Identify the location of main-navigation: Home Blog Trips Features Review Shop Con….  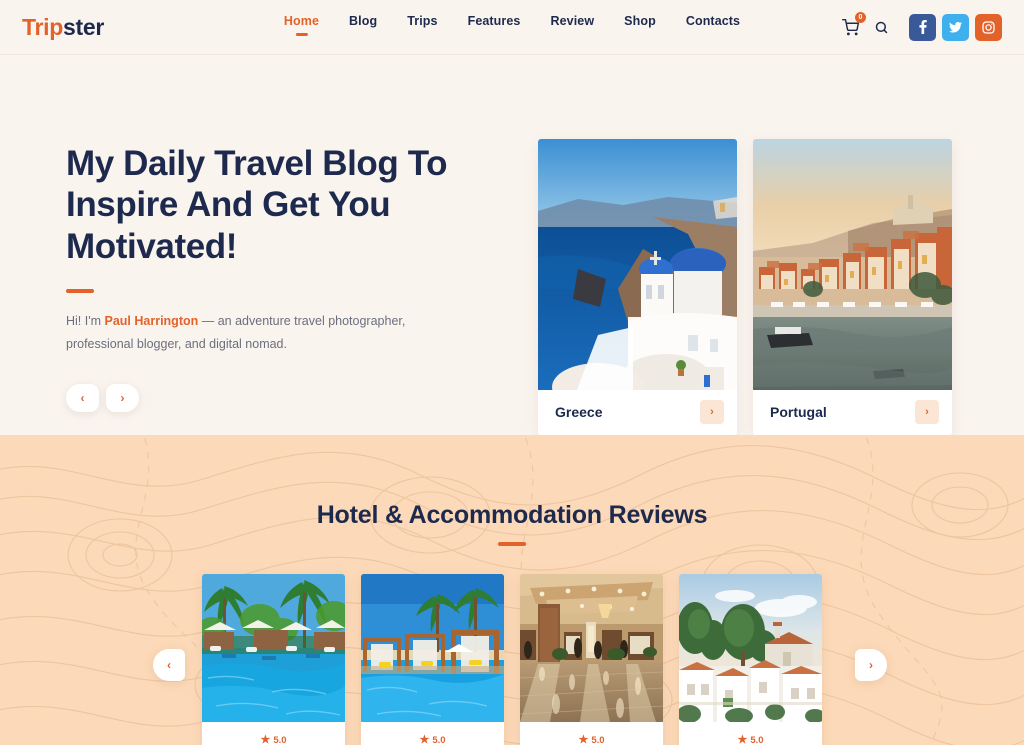
(512, 25).